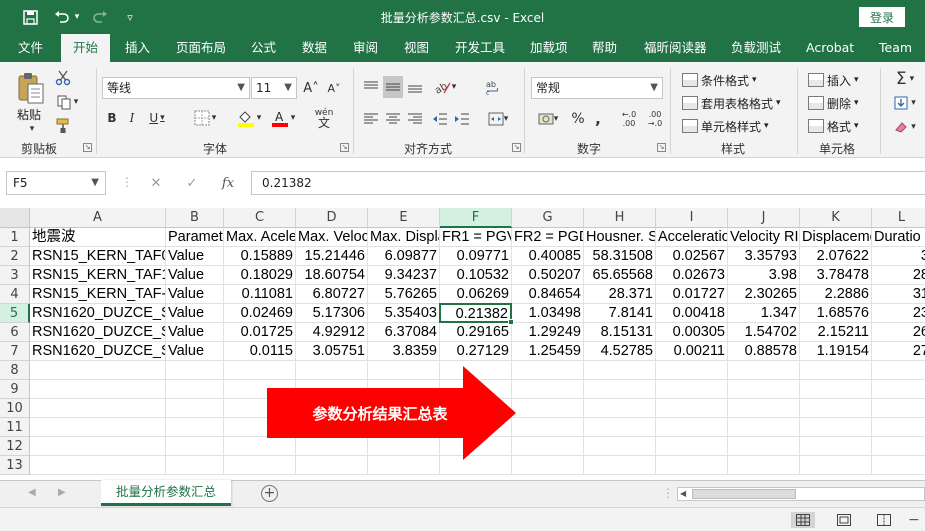  I want to click on cell-c4: 0.11081, so click(260, 294).